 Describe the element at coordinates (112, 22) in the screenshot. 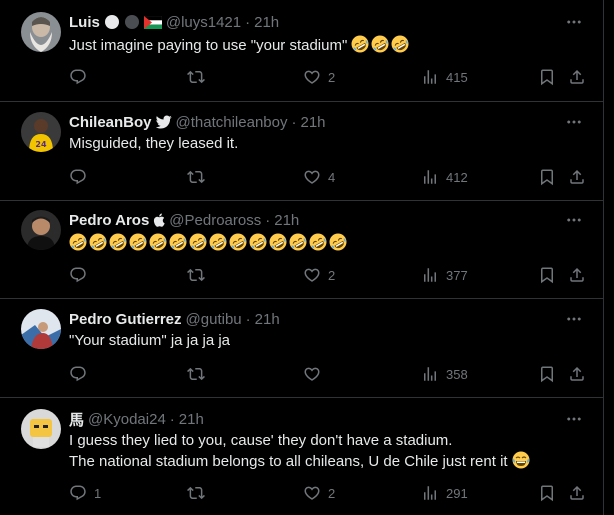

I see `white-circle-icon` at that location.